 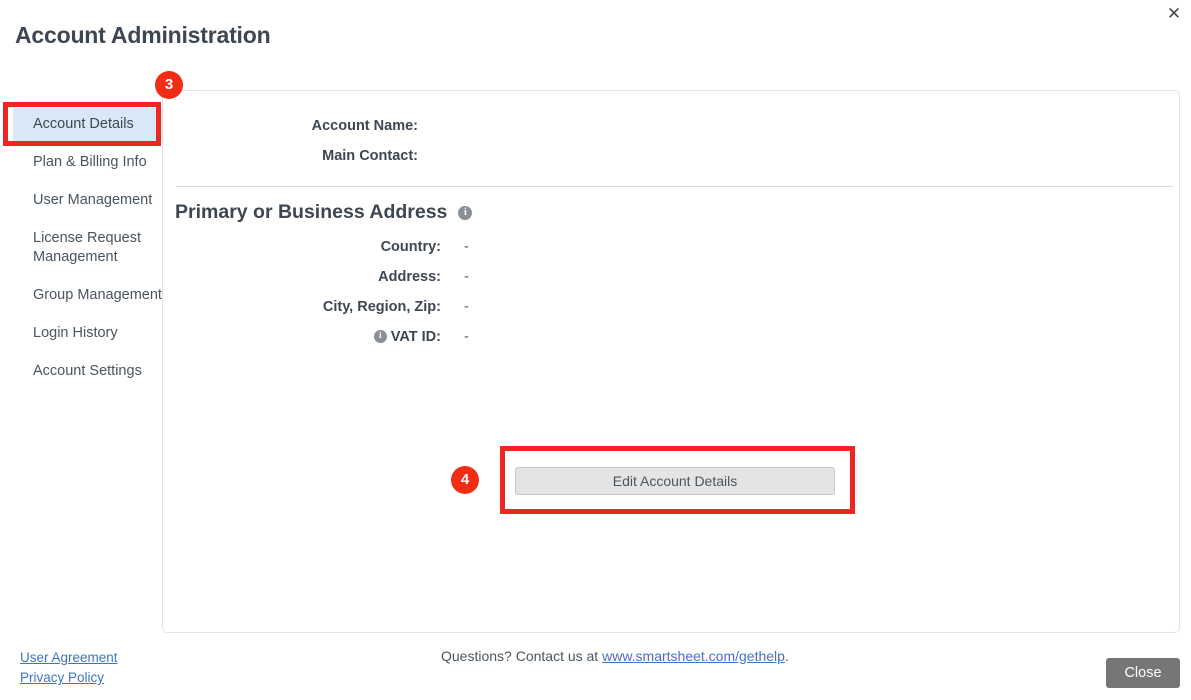 What do you see at coordinates (522, 656) in the screenshot?
I see `footer-contact-prefix: Questions? Contact us at` at bounding box center [522, 656].